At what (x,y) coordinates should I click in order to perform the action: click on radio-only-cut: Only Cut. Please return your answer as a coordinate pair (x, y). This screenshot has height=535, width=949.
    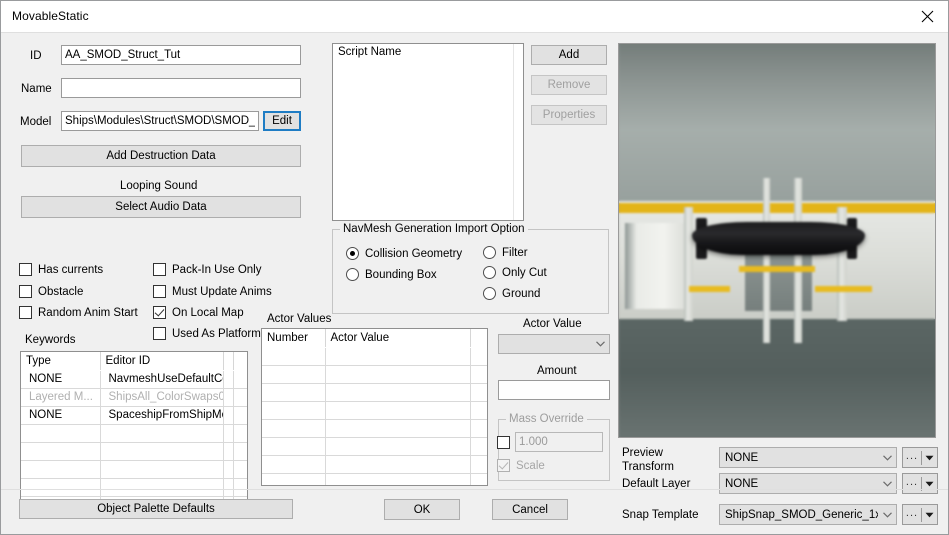
    Looking at the image, I should click on (515, 272).